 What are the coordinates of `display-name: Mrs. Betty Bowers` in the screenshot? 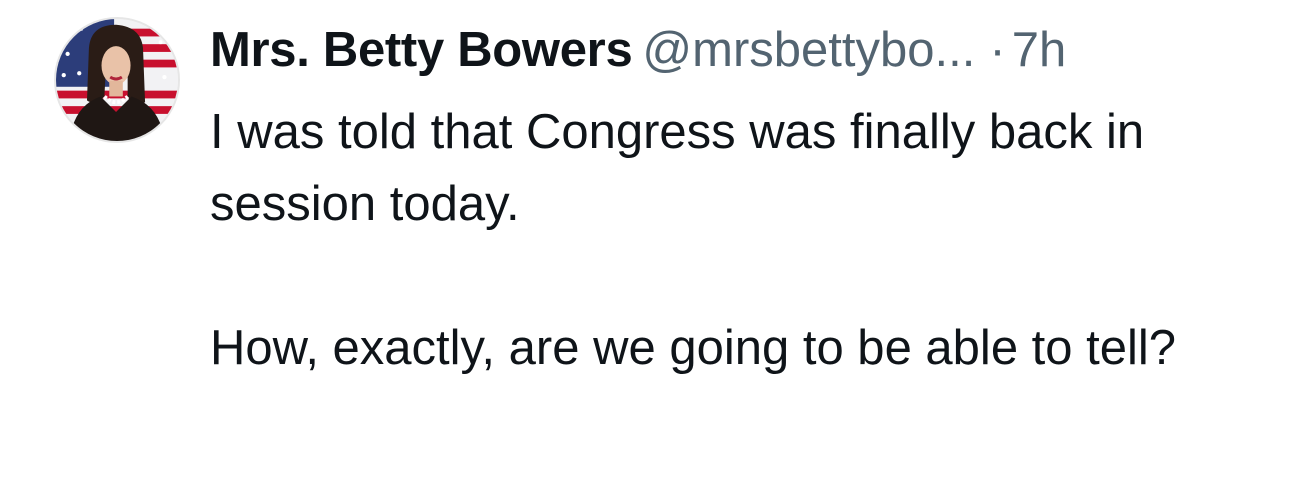 It's located at (421, 50).